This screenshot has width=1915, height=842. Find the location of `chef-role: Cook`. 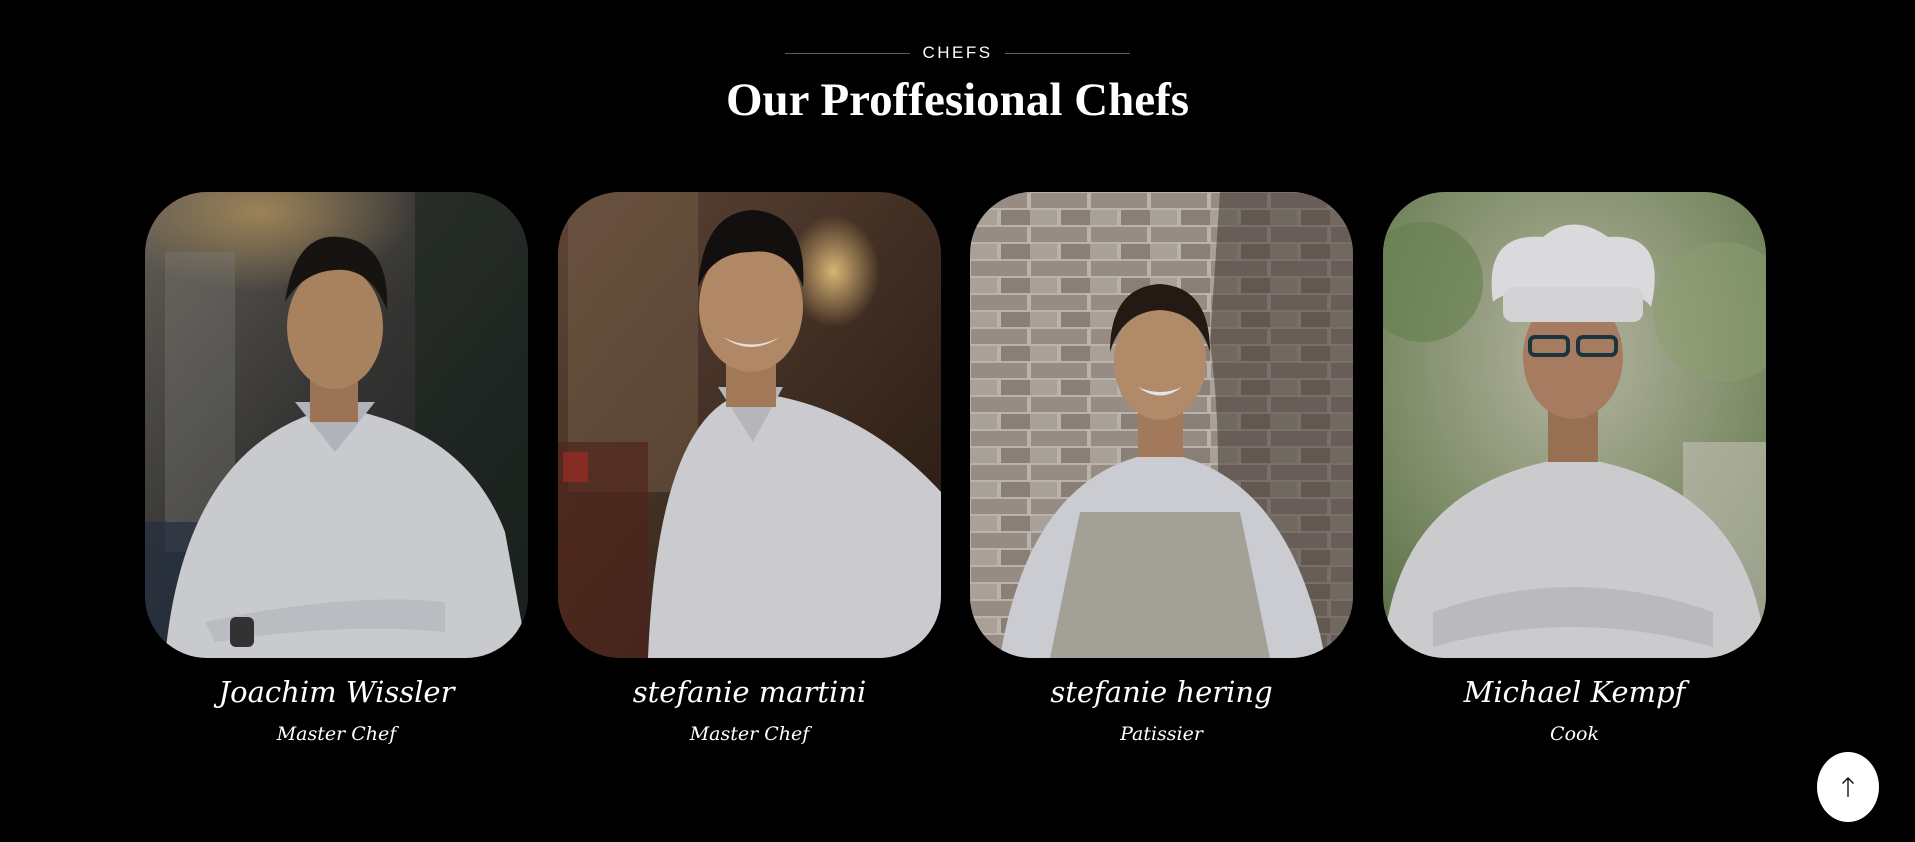

chef-role: Cook is located at coordinates (1574, 734).